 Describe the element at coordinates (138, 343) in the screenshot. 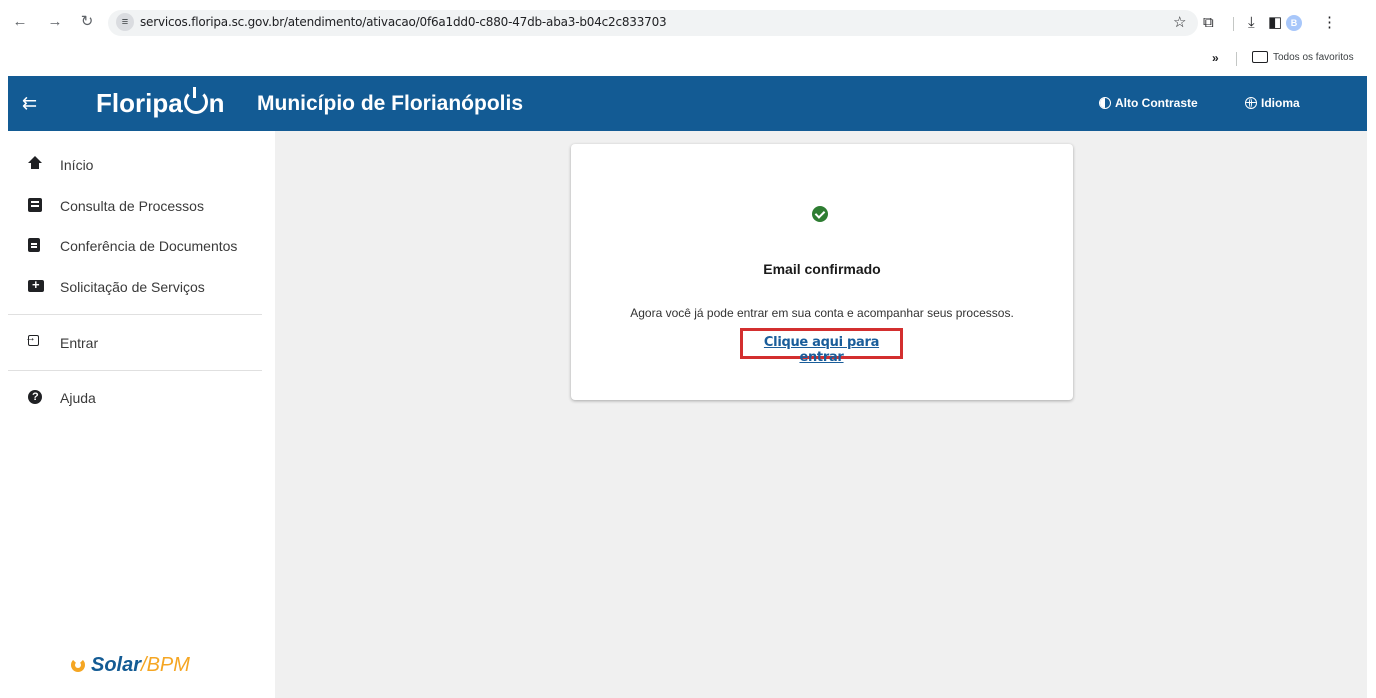

I see `sidebar-item-entrar: Entrar` at that location.